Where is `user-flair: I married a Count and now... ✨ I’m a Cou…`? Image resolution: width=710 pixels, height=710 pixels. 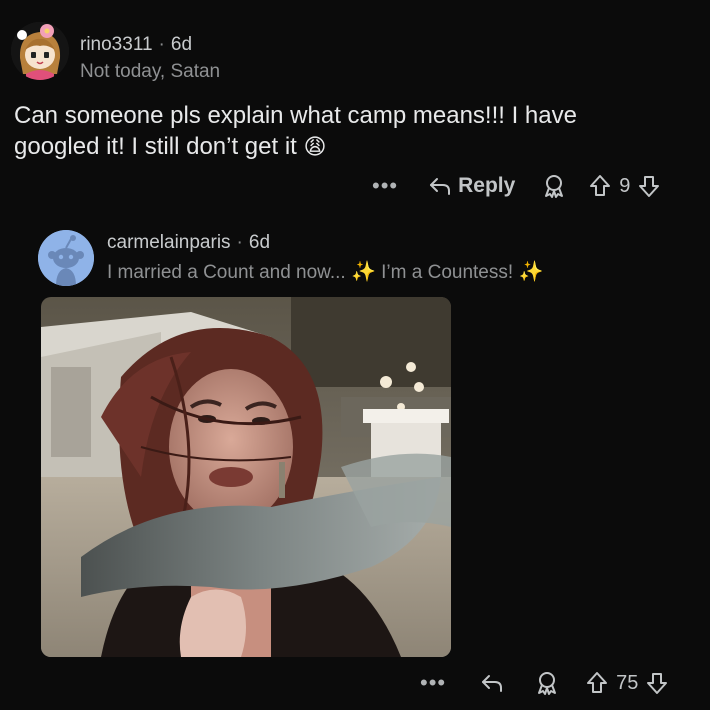
user-flair: I married a Count and now... ✨ I’m a Cou… is located at coordinates (325, 271).